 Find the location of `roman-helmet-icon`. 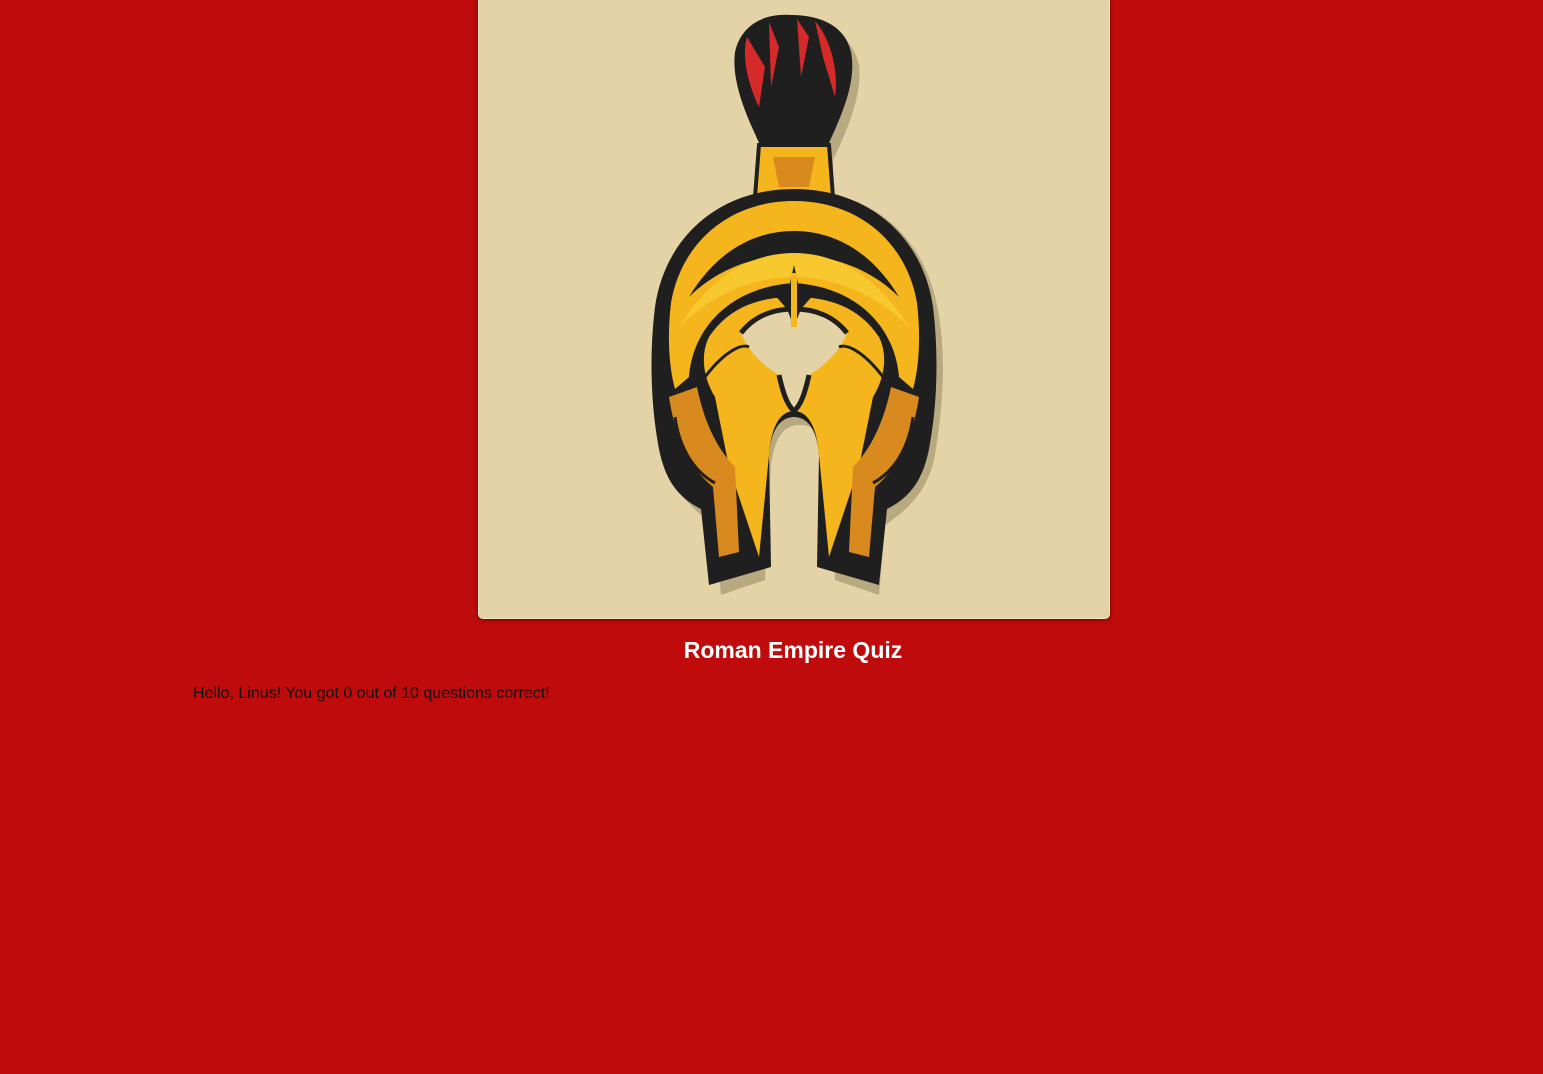

roman-helmet-icon is located at coordinates (797, 304).